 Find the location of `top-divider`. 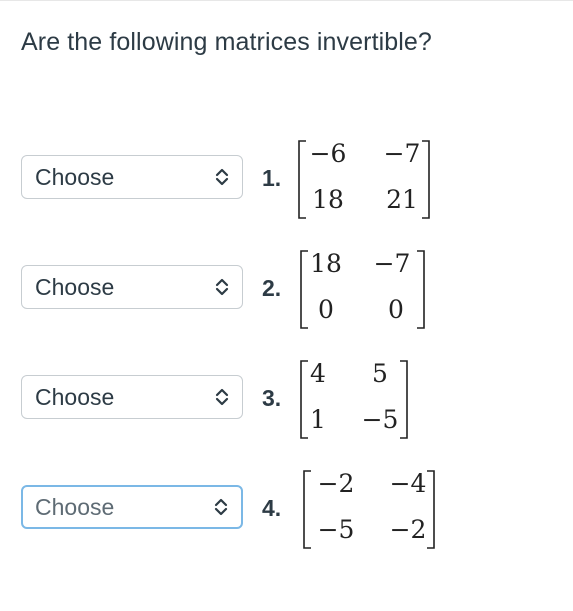

top-divider is located at coordinates (286, 0).